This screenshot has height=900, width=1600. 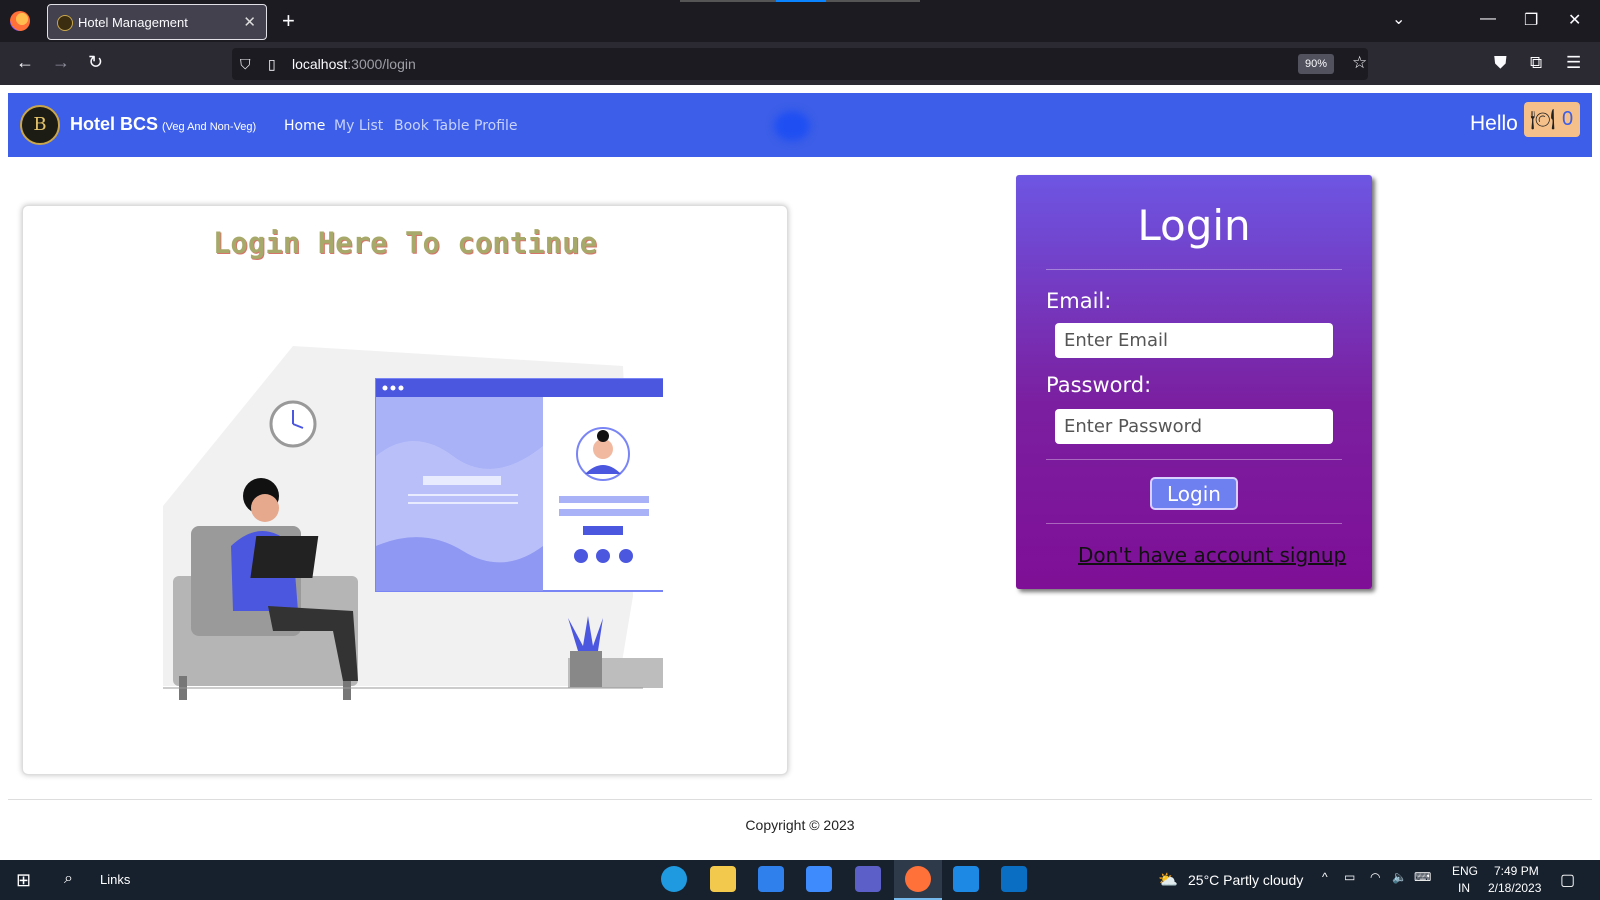 What do you see at coordinates (918, 879) in the screenshot?
I see `firefox-taskbar-icon` at bounding box center [918, 879].